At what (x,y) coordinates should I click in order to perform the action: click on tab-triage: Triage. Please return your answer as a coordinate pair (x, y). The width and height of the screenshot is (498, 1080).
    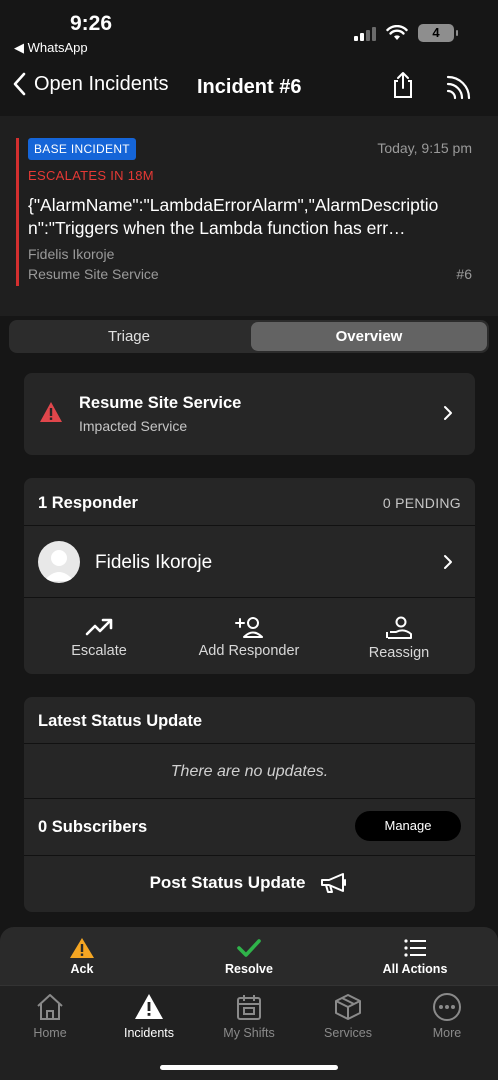
    Looking at the image, I should click on (129, 336).